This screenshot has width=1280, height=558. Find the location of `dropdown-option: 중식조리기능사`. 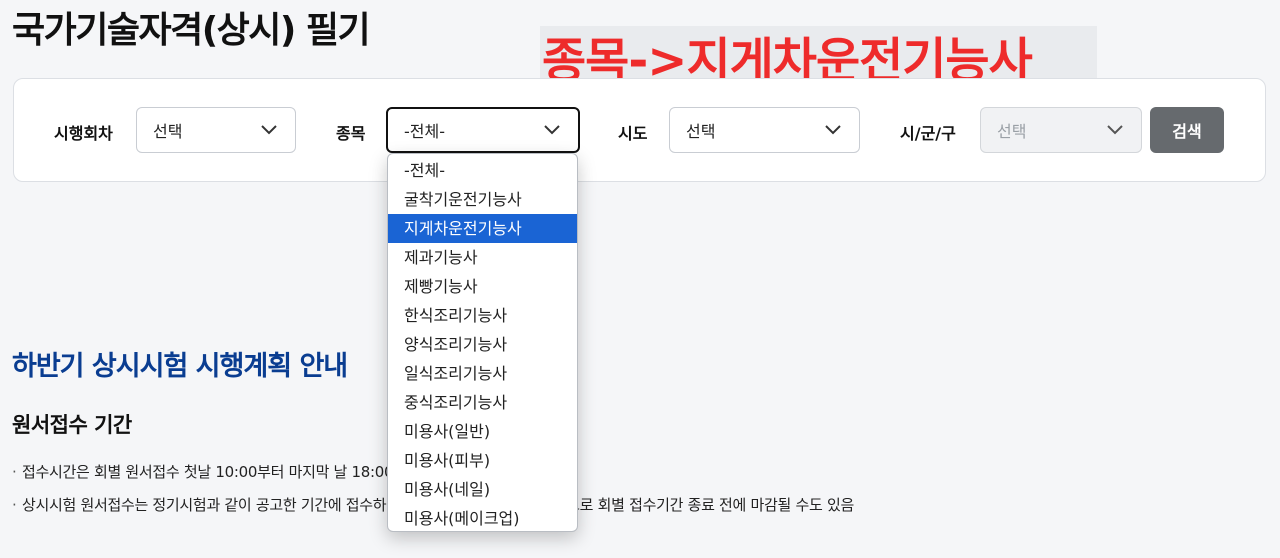

dropdown-option: 중식조리기능사 is located at coordinates (482, 402).